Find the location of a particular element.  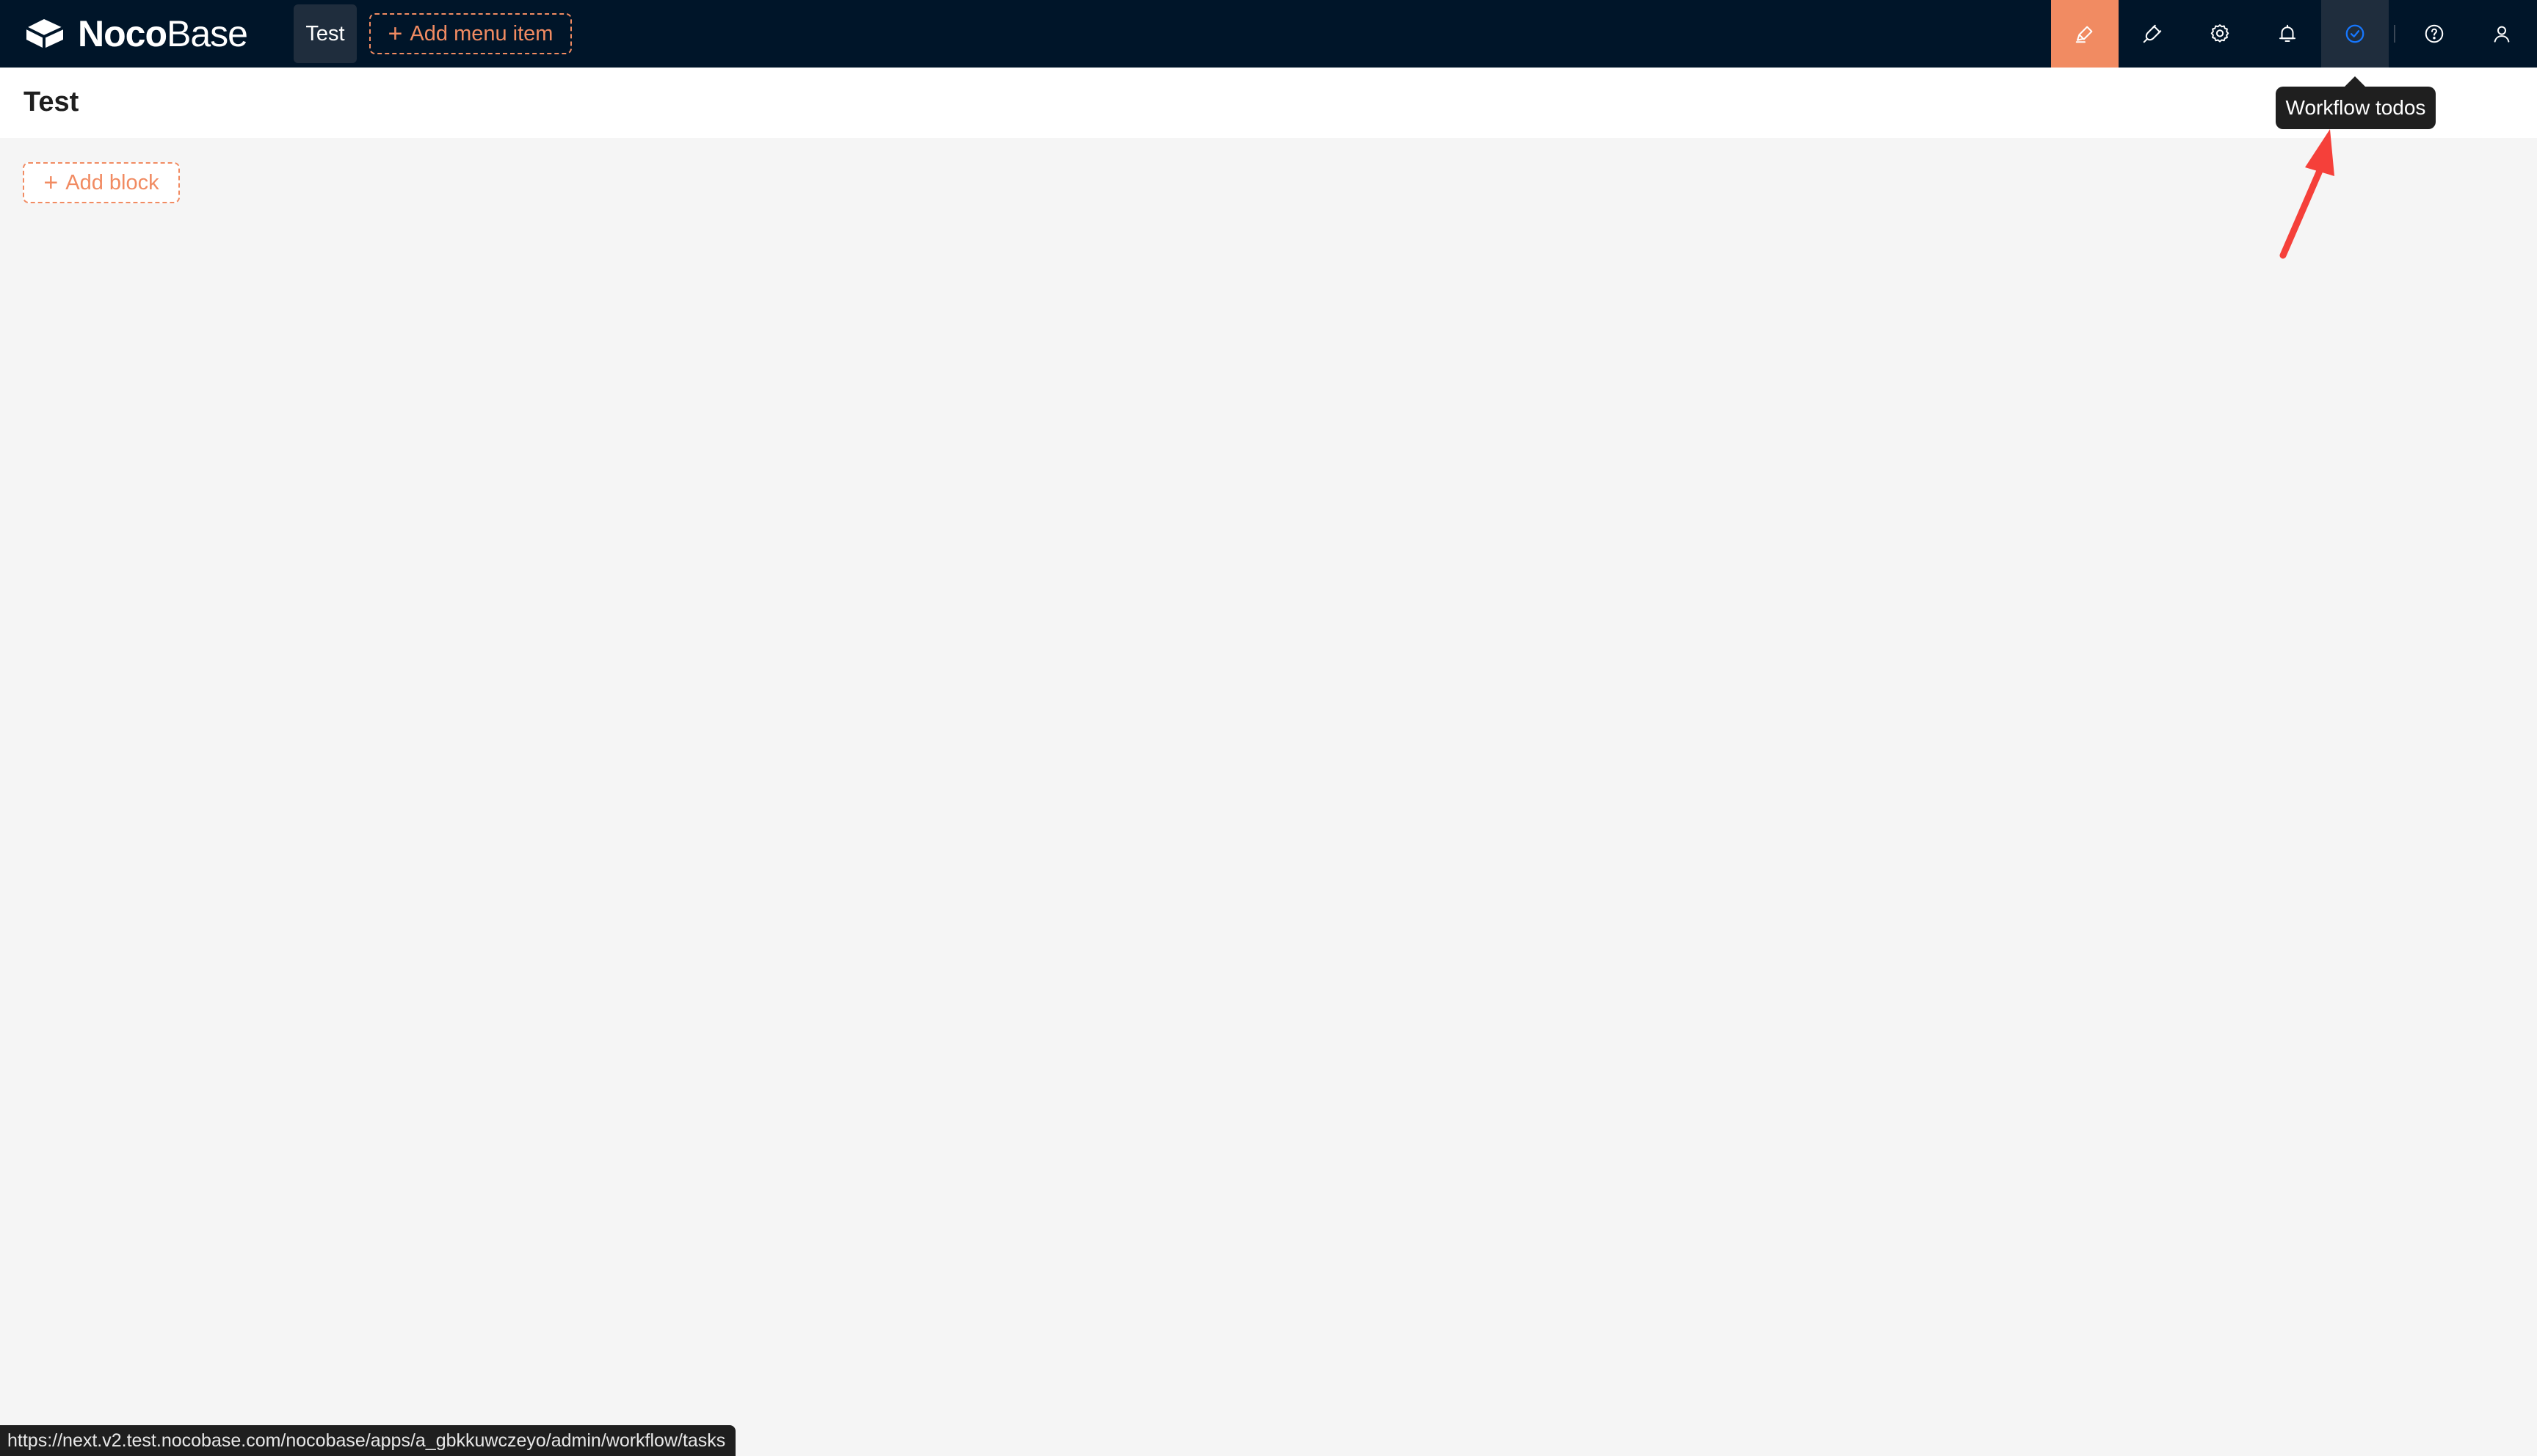

help-button is located at coordinates (2434, 34).